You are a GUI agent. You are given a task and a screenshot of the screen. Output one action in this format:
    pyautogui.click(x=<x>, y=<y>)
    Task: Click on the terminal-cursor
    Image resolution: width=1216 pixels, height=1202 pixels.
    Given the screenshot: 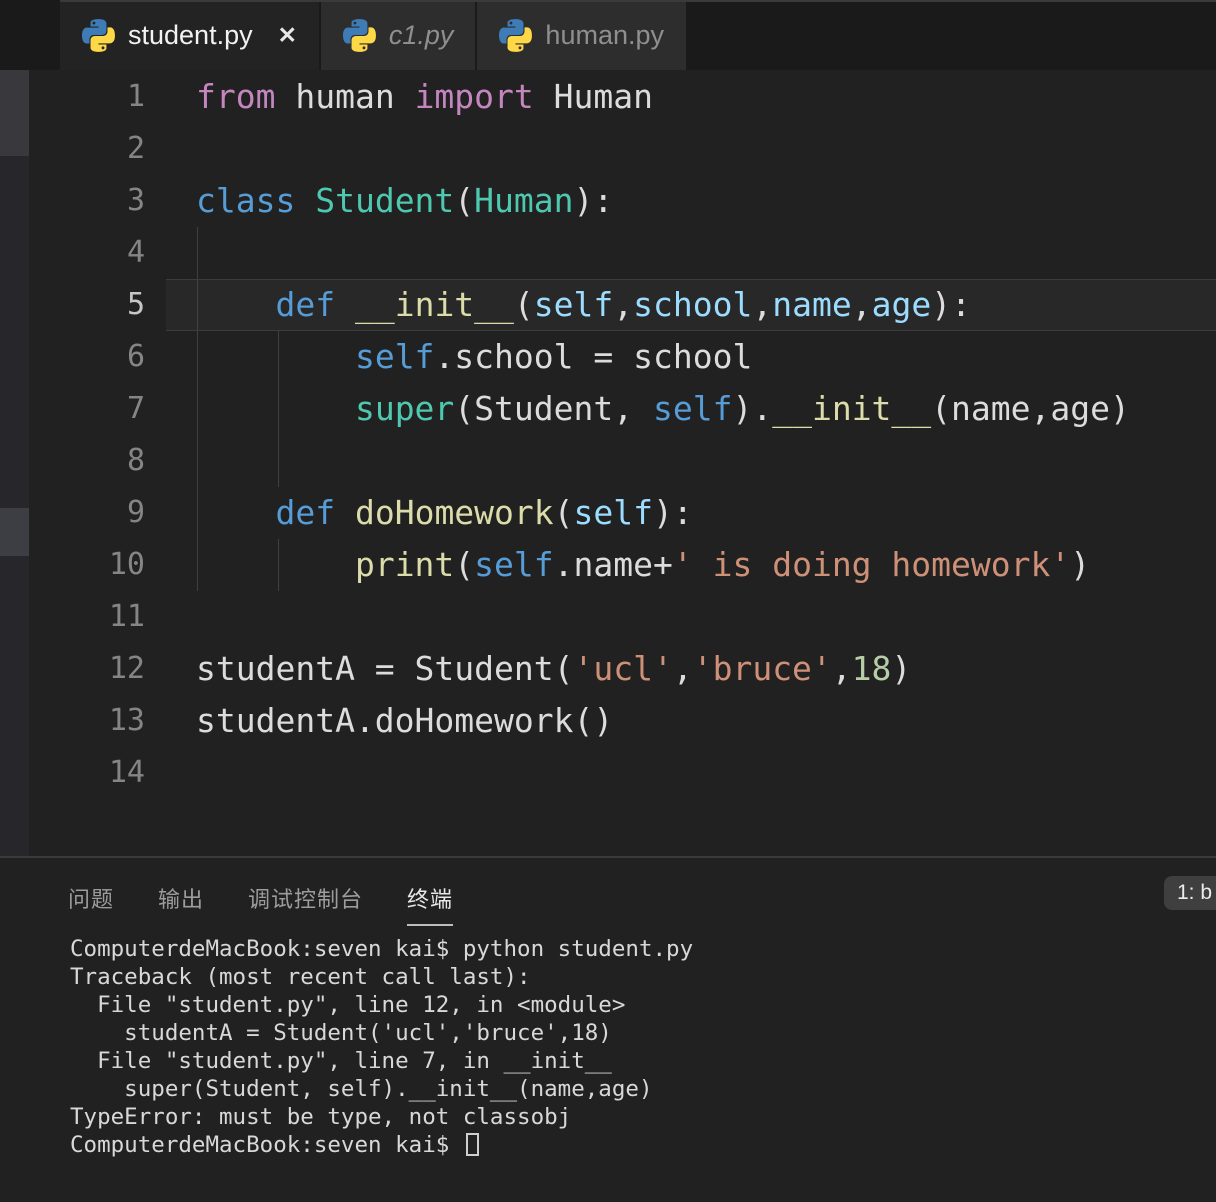 What is the action you would take?
    pyautogui.click(x=472, y=1144)
    